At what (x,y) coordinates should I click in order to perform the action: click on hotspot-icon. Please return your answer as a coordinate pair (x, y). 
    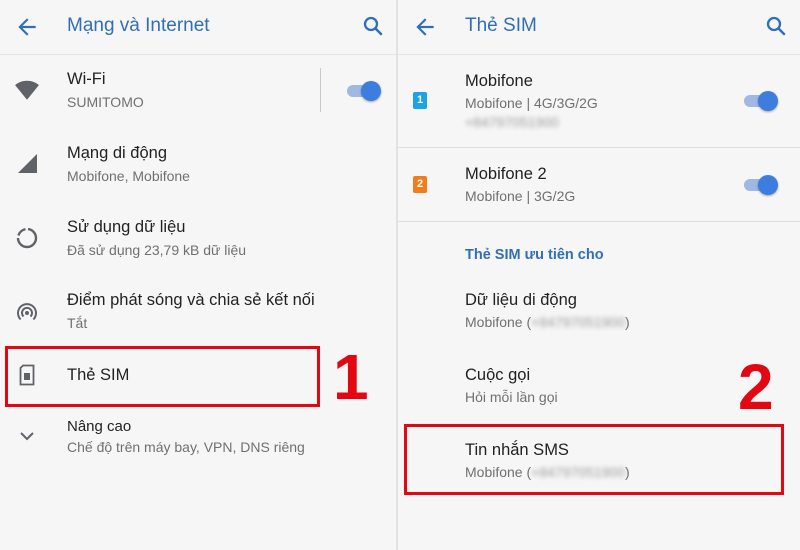
    Looking at the image, I should click on (27, 312).